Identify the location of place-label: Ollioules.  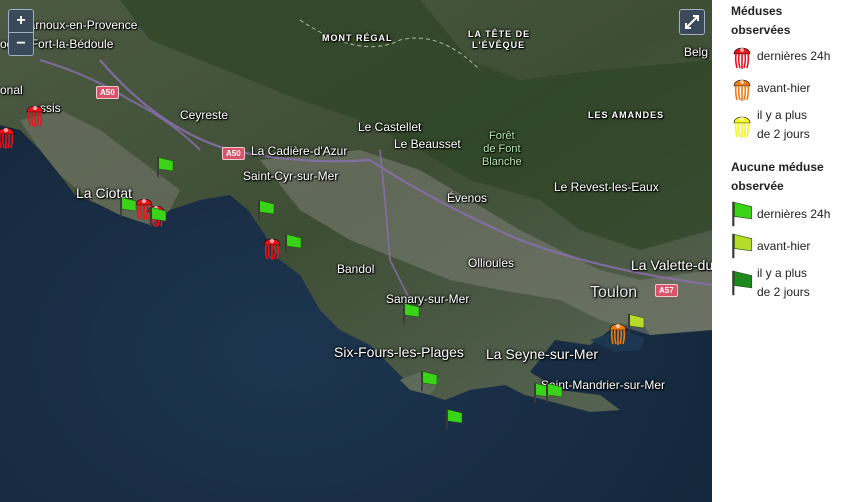
(491, 263).